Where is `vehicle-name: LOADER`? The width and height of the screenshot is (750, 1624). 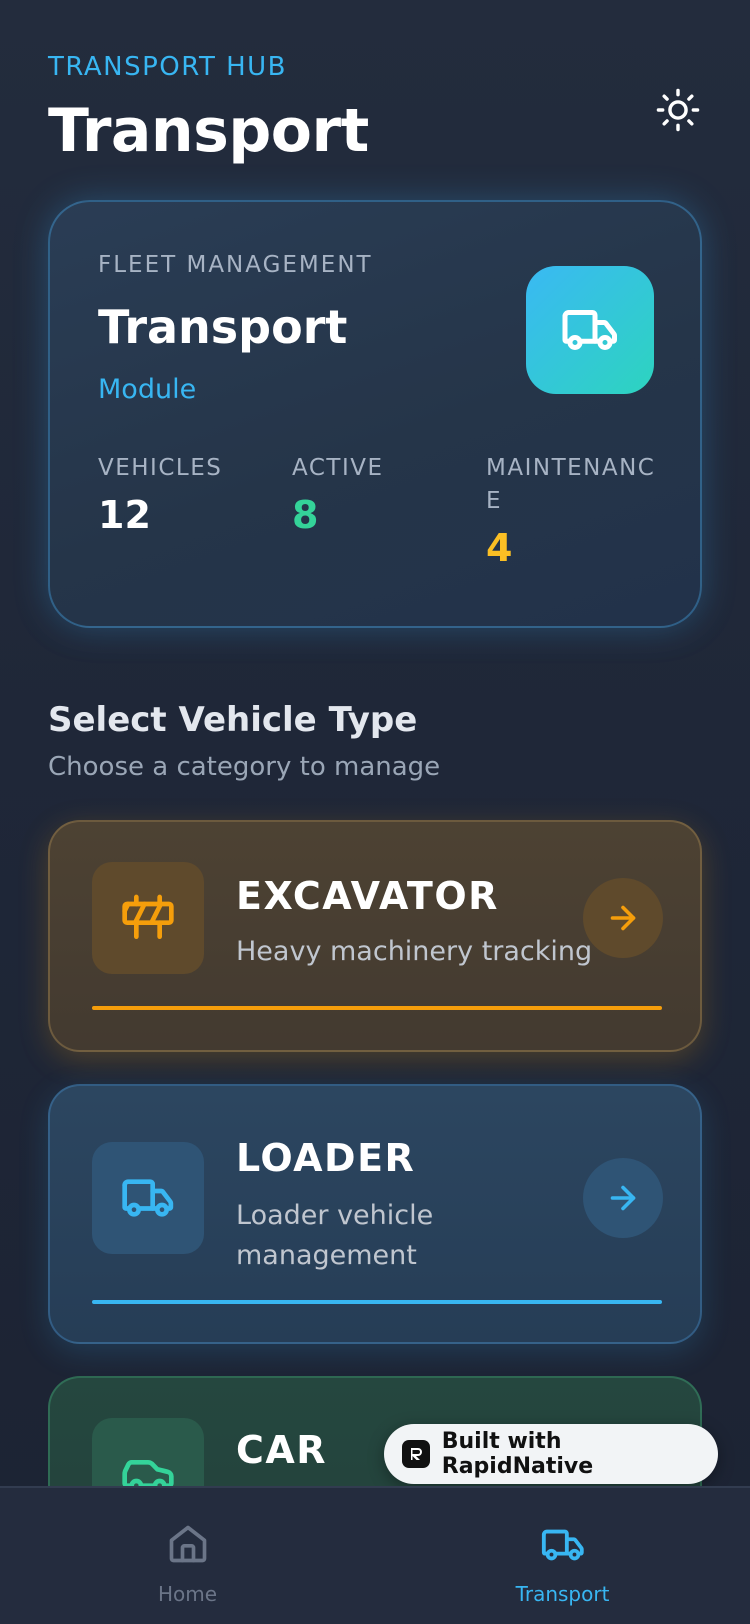 vehicle-name: LOADER is located at coordinates (326, 1158).